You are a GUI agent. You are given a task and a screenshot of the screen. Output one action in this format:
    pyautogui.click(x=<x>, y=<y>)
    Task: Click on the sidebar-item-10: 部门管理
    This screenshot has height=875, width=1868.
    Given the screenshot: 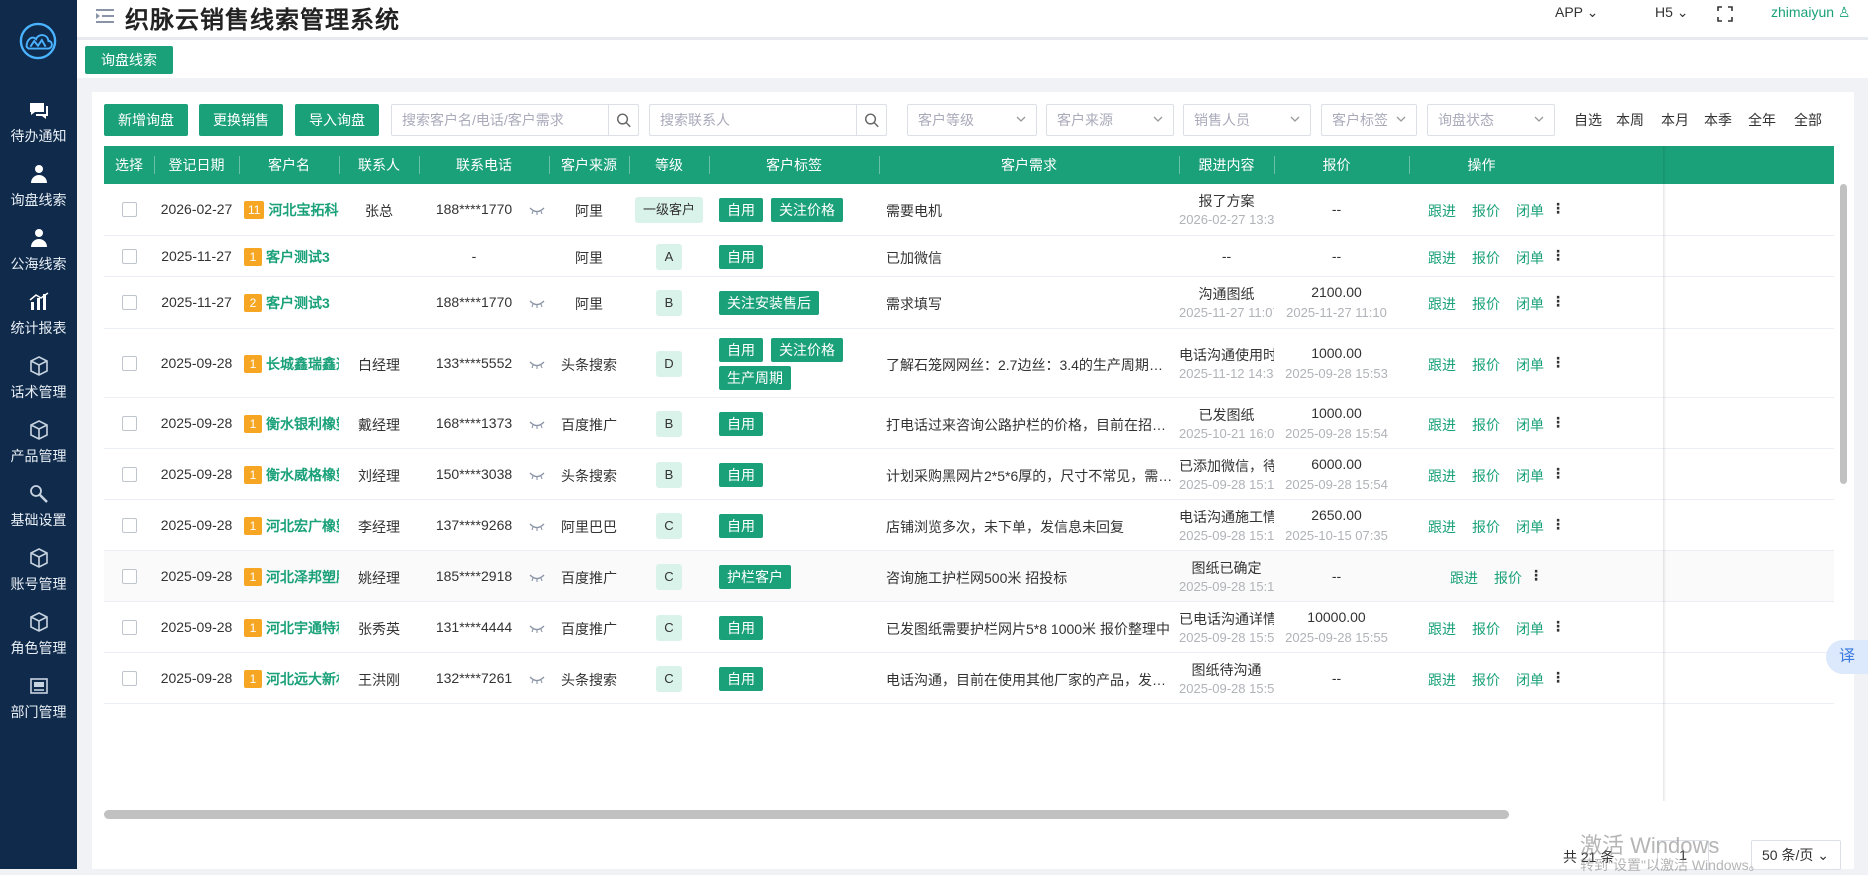 What is the action you would take?
    pyautogui.click(x=38, y=704)
    